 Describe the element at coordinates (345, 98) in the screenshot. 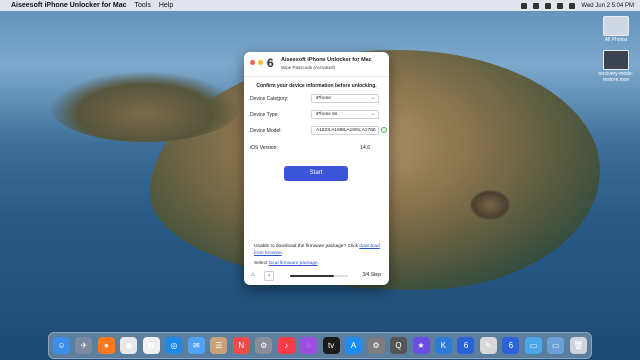

I see `device-category-select: iPhone ⌄` at that location.